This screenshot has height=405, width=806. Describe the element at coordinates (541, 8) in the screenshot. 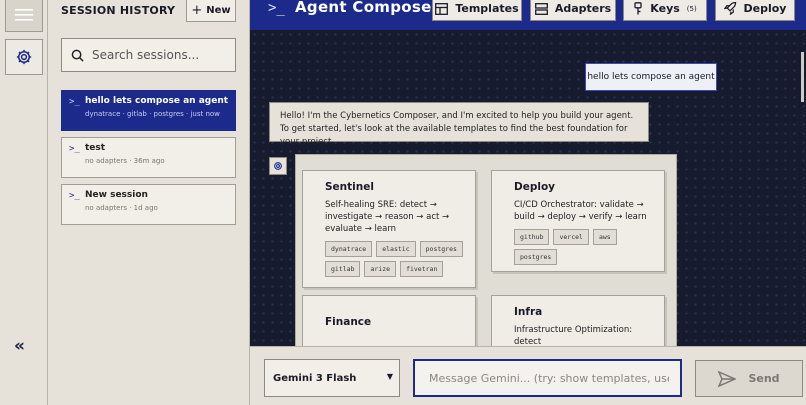

I see `adapters-icon` at that location.